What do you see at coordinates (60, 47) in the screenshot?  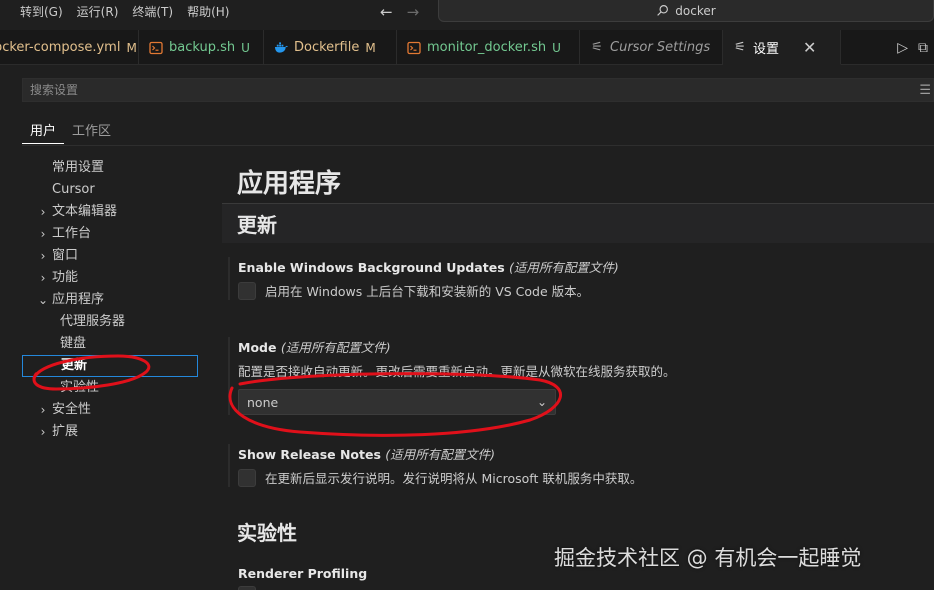 I see `tab-label: docker-compose.yml` at bounding box center [60, 47].